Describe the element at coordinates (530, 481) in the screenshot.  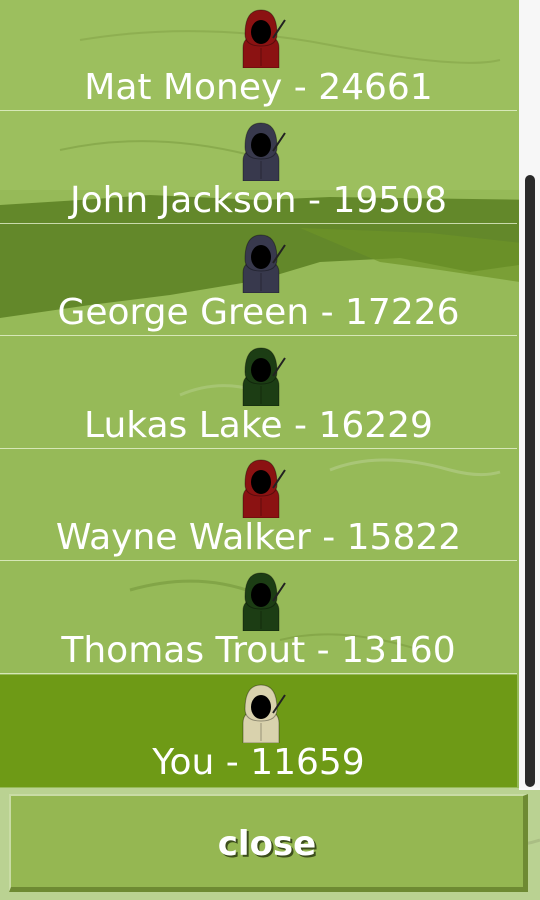
I see `scrollbar-thumb` at that location.